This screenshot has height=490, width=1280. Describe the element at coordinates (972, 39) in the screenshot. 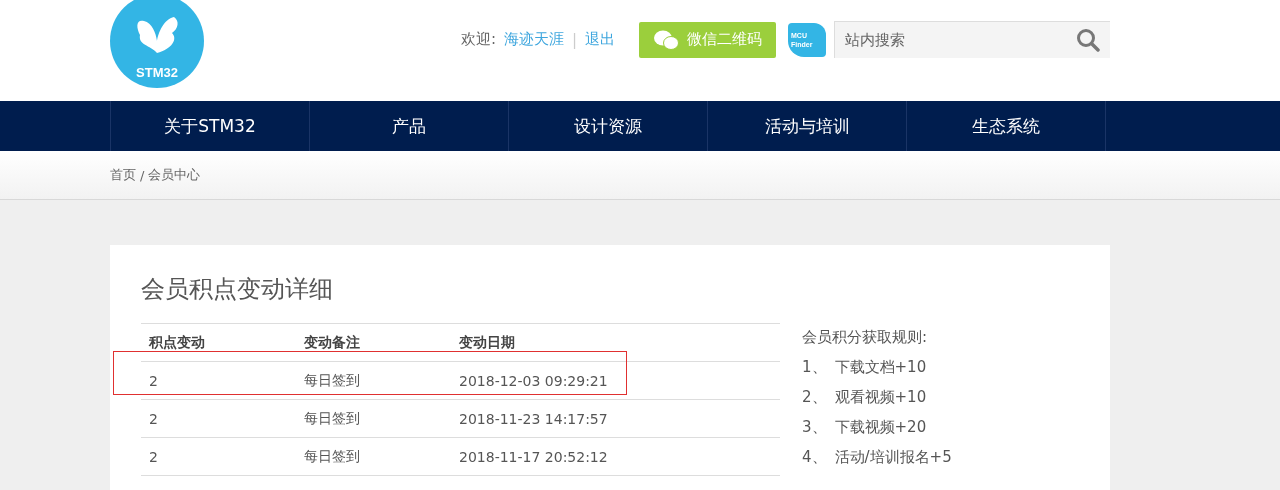

I see `search-field: 站内搜索` at that location.